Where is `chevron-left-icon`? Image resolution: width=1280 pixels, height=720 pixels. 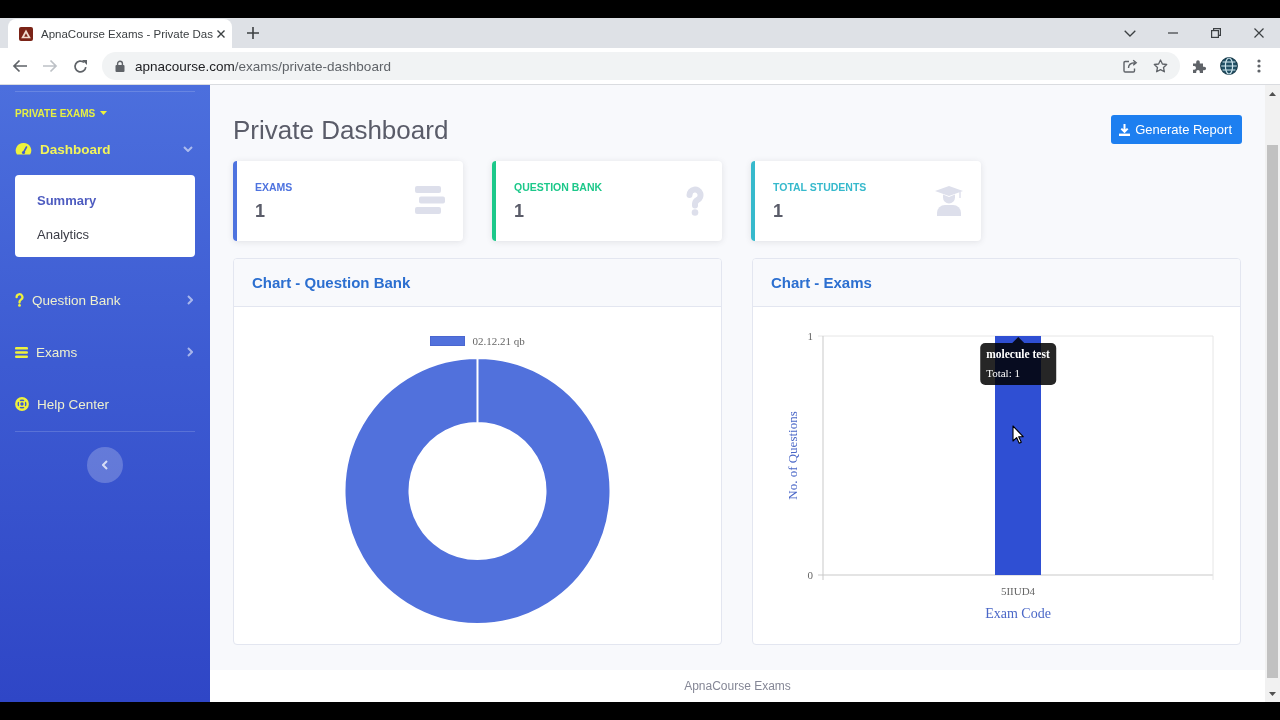 chevron-left-icon is located at coordinates (105, 465).